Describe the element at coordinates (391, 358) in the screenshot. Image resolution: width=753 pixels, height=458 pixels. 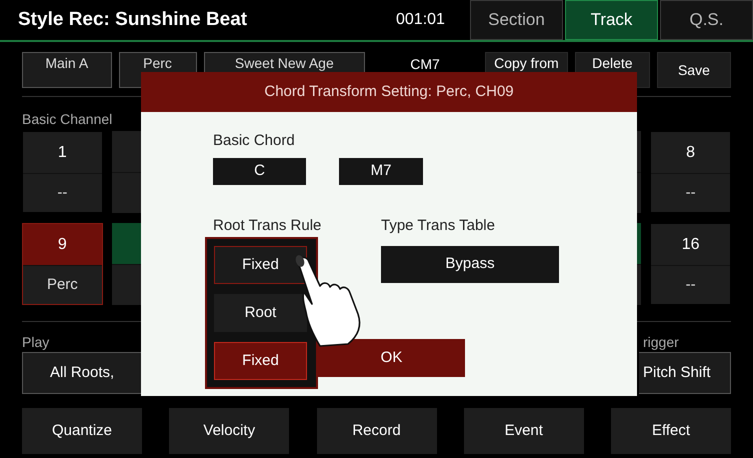
I see `ok-button: OK` at that location.